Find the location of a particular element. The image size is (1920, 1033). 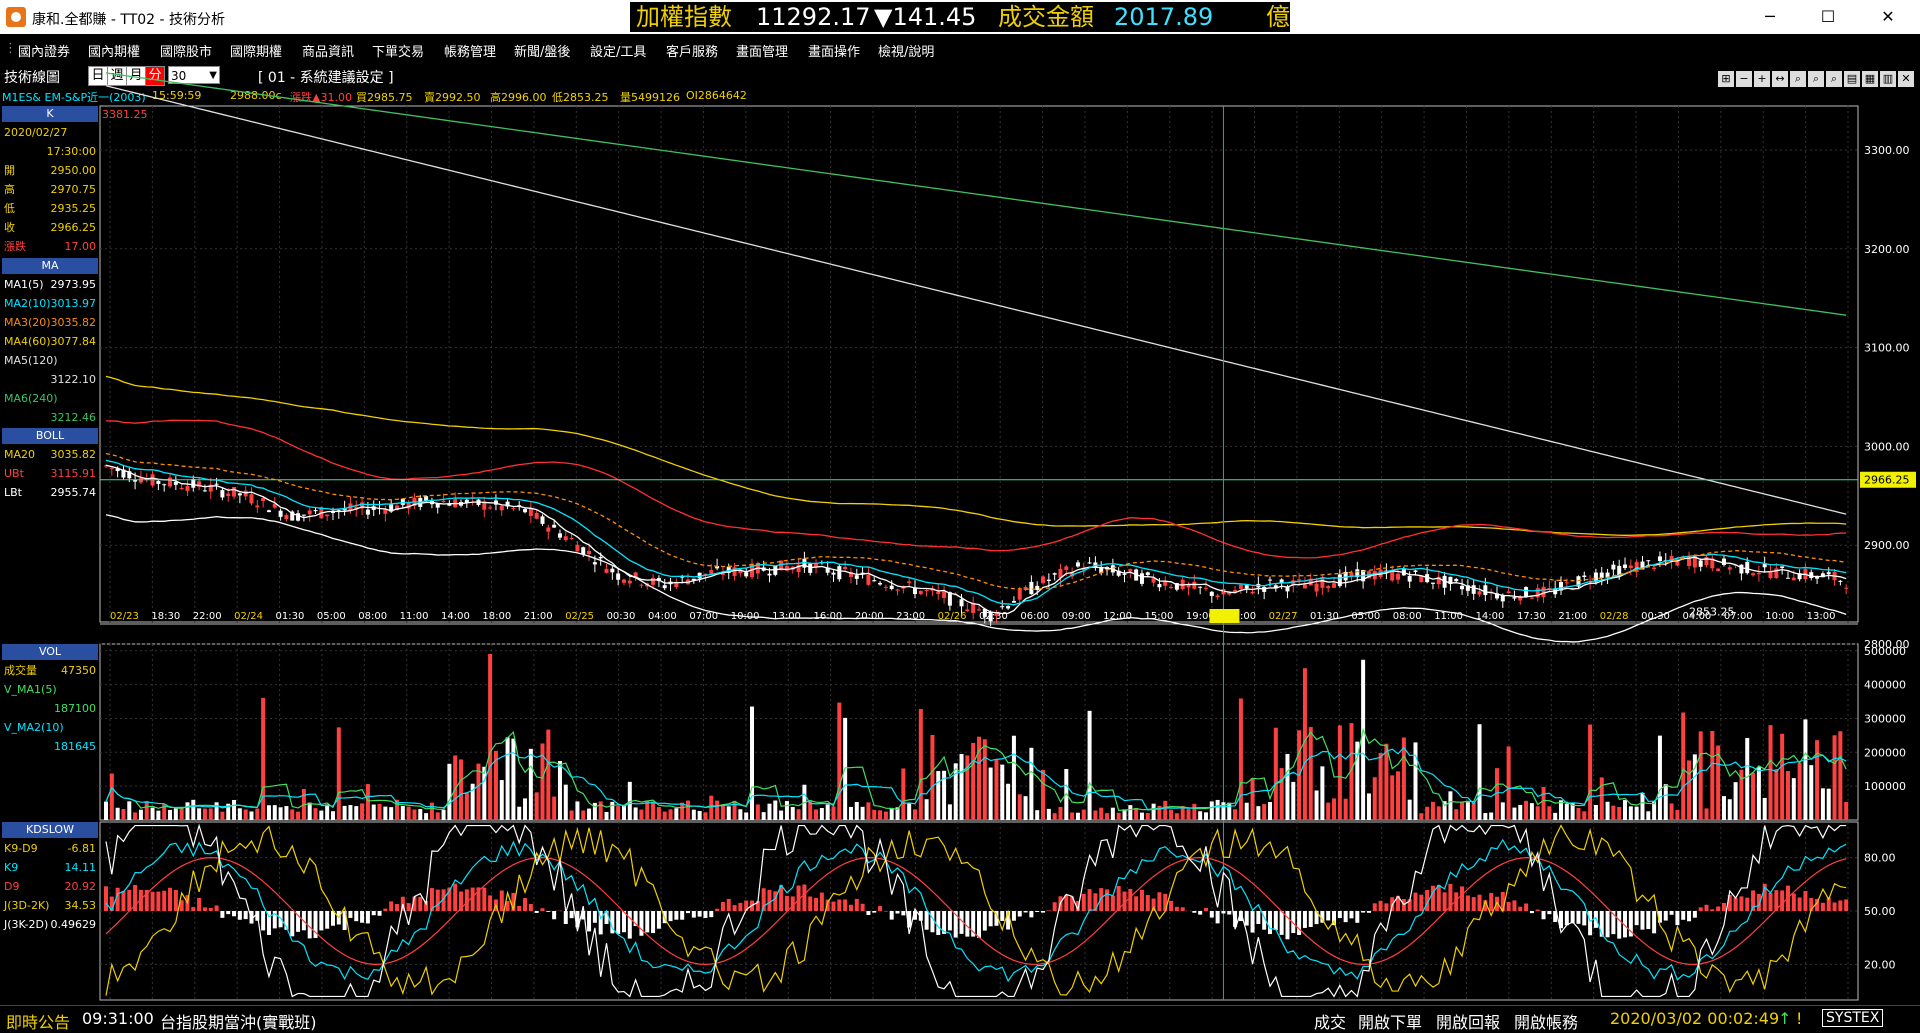

time-axis-label: 16:00 is located at coordinates (827, 616).